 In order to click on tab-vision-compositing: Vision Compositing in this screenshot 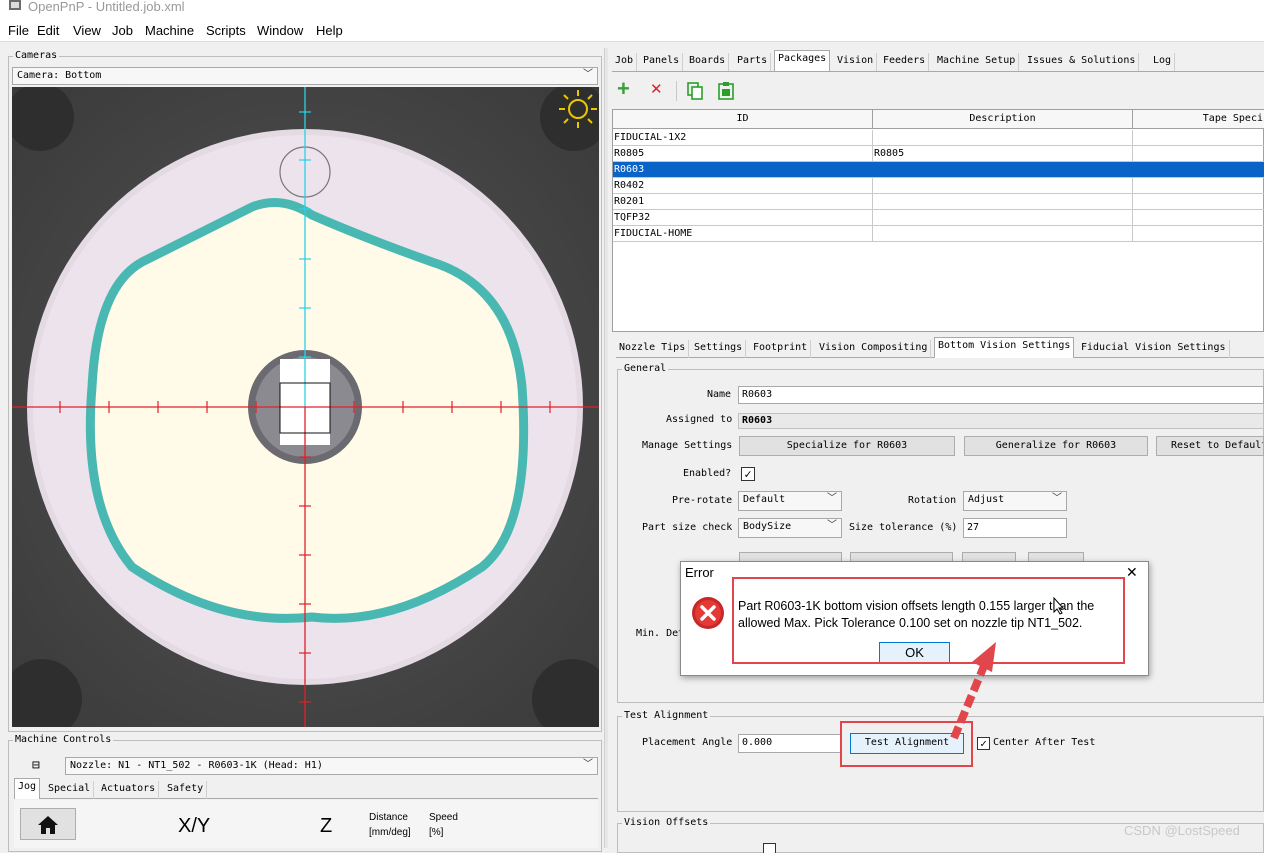, I will do `click(874, 349)`.